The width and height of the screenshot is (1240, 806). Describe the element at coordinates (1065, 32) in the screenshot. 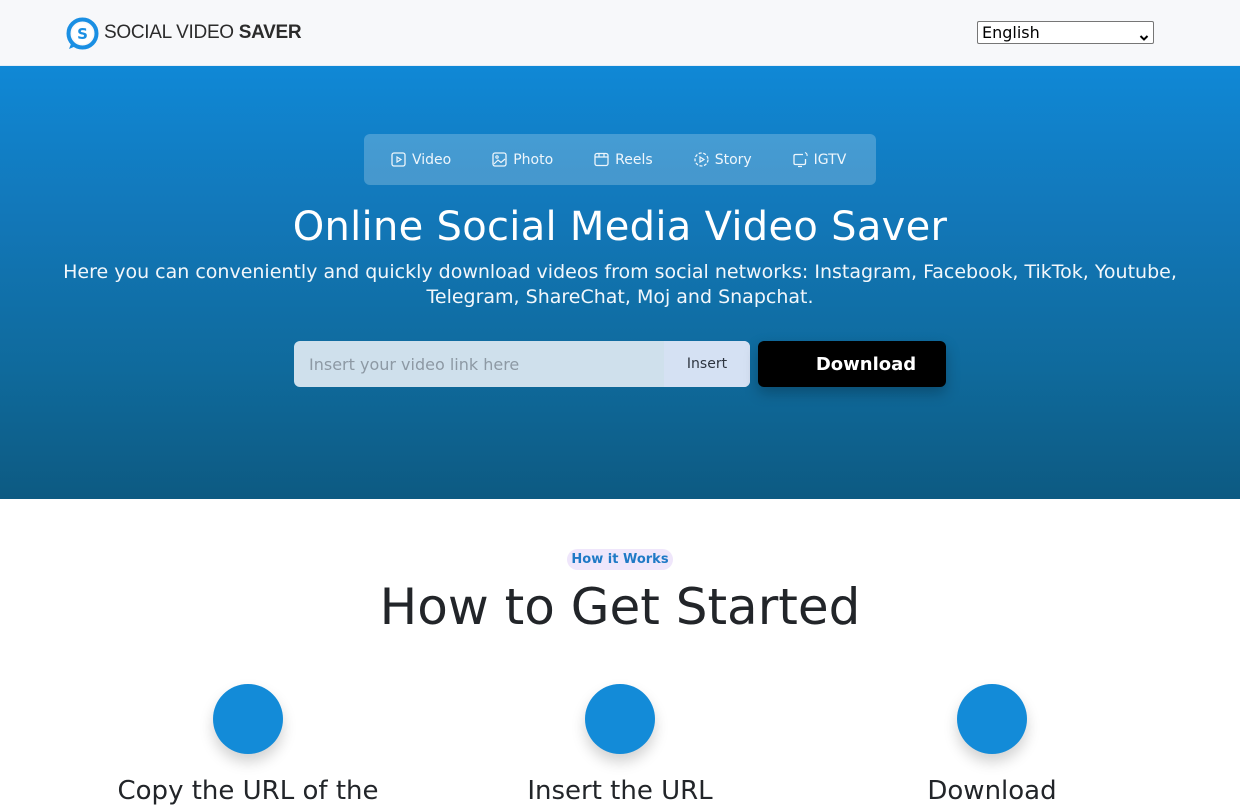

I see `language-select: English` at that location.